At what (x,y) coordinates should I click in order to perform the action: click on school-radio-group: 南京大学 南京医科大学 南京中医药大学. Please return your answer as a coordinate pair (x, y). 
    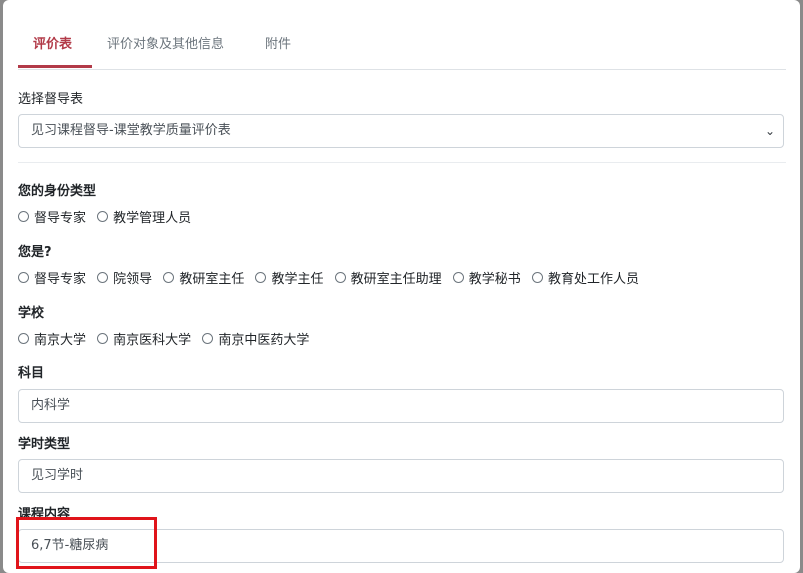
    Looking at the image, I should click on (167, 338).